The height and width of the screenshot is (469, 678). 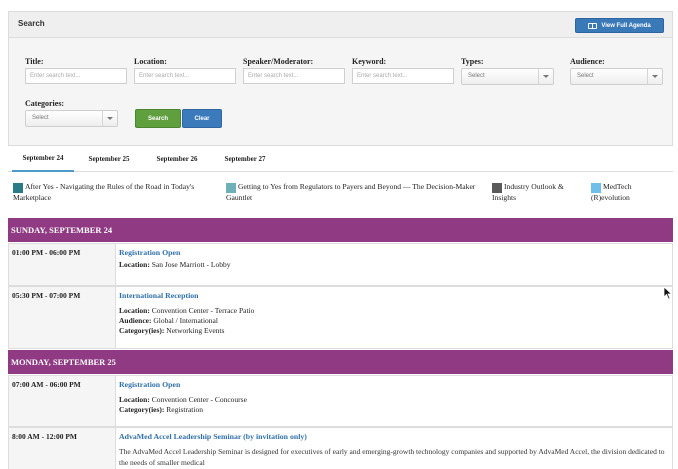 What do you see at coordinates (71, 118) in the screenshot?
I see `categories-select: Select` at bounding box center [71, 118].